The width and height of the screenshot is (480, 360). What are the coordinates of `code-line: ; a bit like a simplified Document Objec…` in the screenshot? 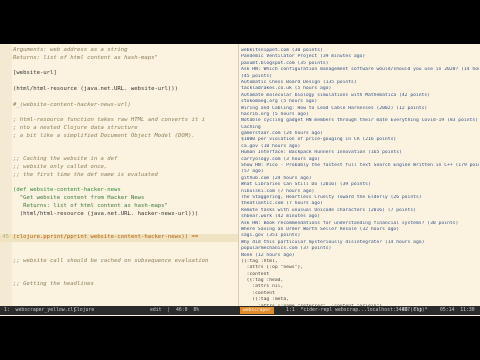 It's located at (119, 137).